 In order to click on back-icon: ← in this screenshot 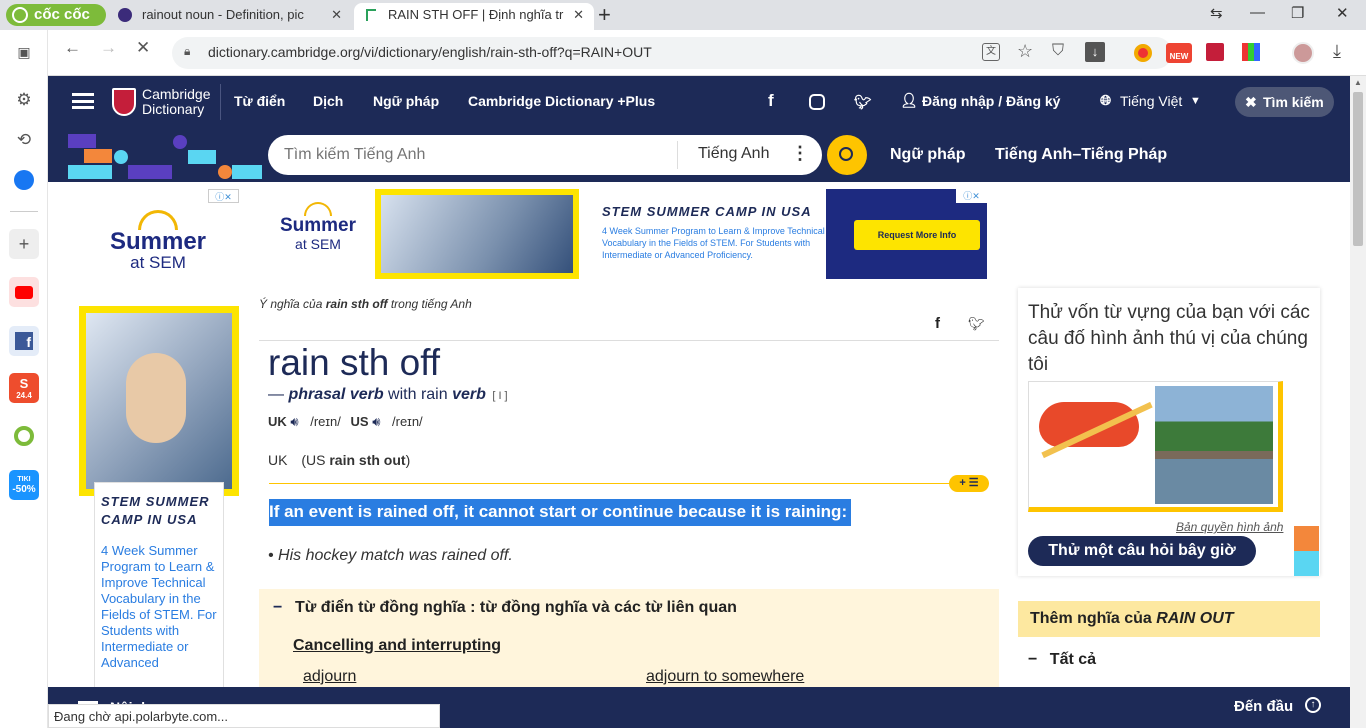, I will do `click(72, 48)`.